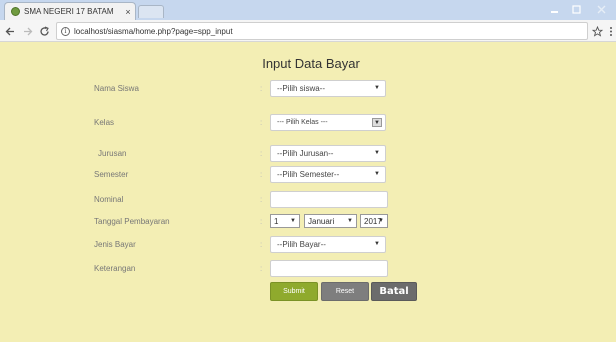  What do you see at coordinates (374, 221) in the screenshot?
I see `select-year: 2017 ▼` at bounding box center [374, 221].